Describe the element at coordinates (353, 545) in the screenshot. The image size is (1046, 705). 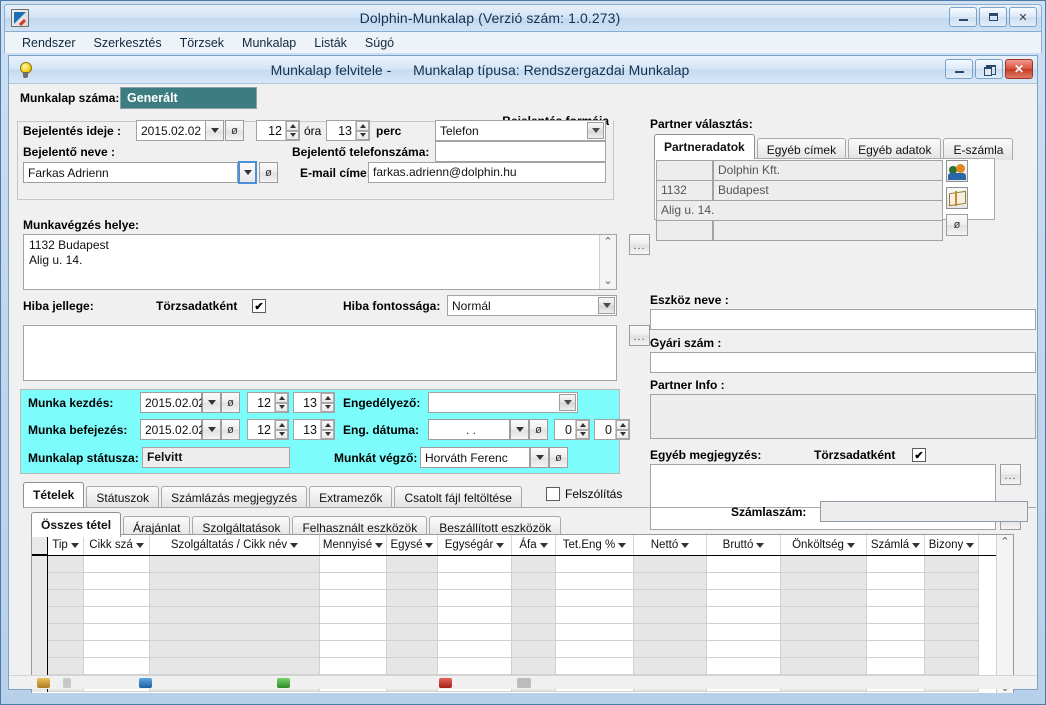
I see `column-header-mennyiseg: Mennyisé` at that location.